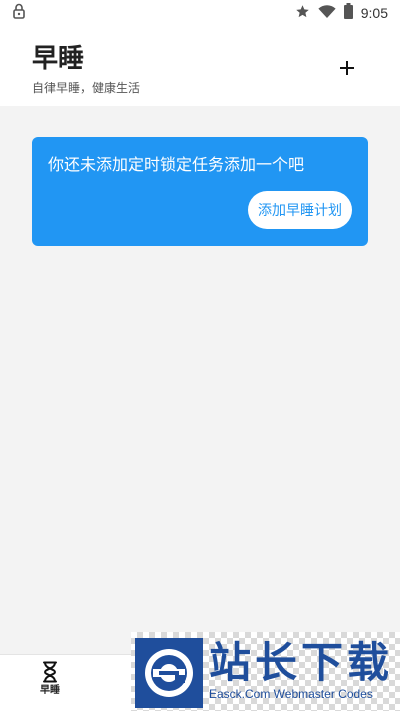  Describe the element at coordinates (374, 13) in the screenshot. I see `status-time: 9:05` at that location.